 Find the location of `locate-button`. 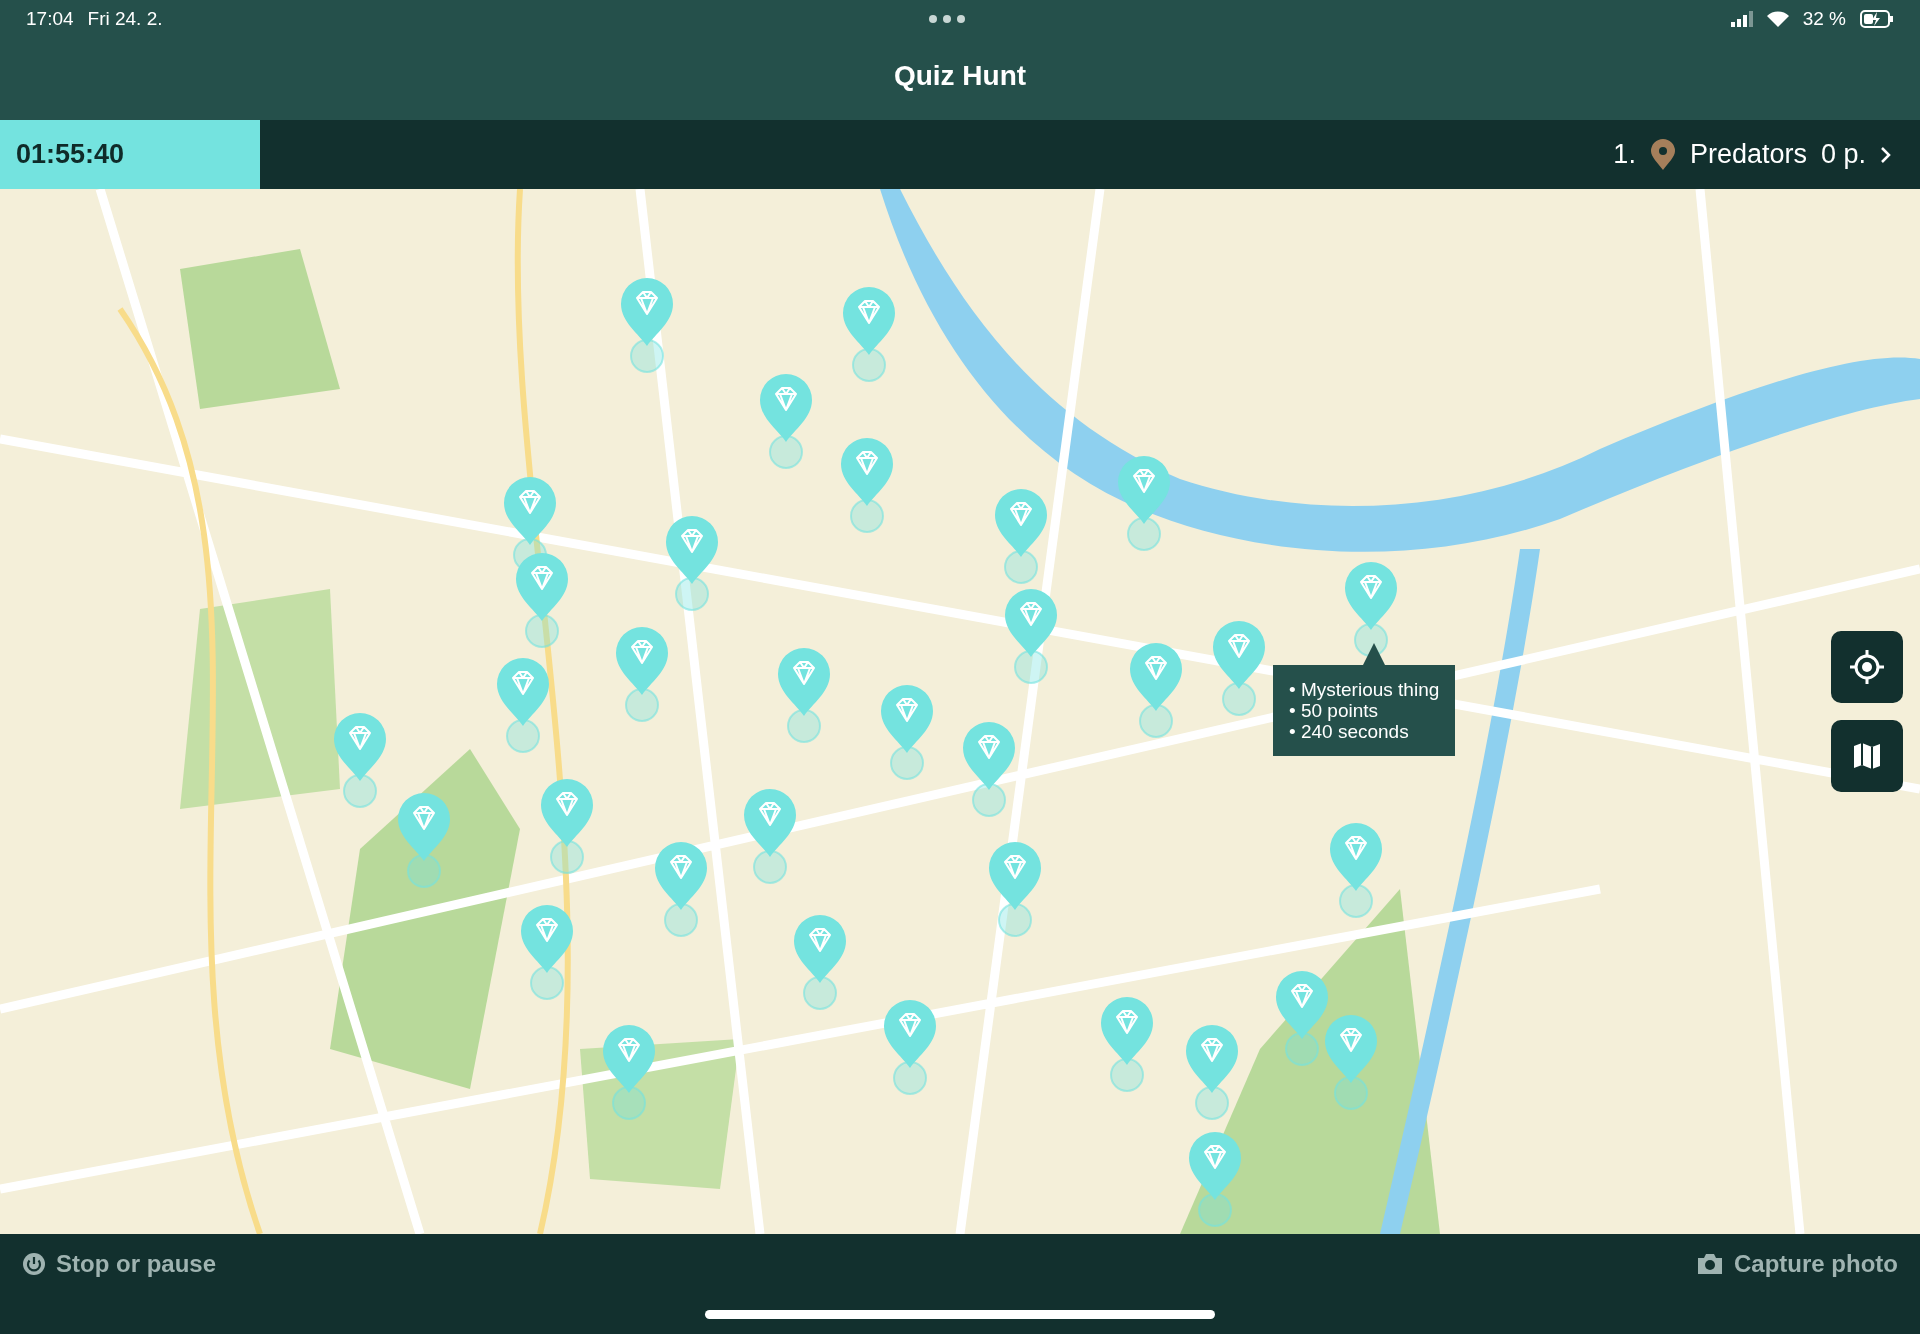

locate-button is located at coordinates (1867, 667).